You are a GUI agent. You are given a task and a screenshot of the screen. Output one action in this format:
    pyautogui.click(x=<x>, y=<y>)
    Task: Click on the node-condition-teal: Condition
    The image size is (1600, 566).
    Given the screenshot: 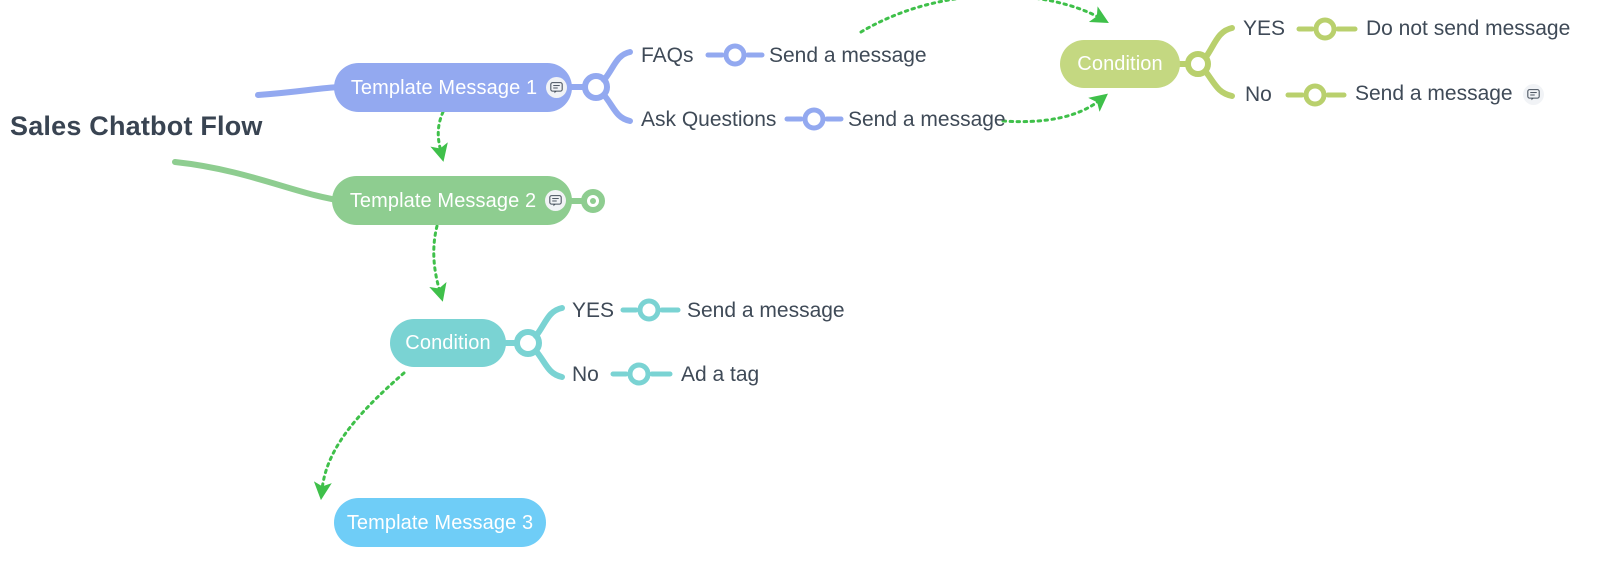 What is the action you would take?
    pyautogui.click(x=448, y=343)
    